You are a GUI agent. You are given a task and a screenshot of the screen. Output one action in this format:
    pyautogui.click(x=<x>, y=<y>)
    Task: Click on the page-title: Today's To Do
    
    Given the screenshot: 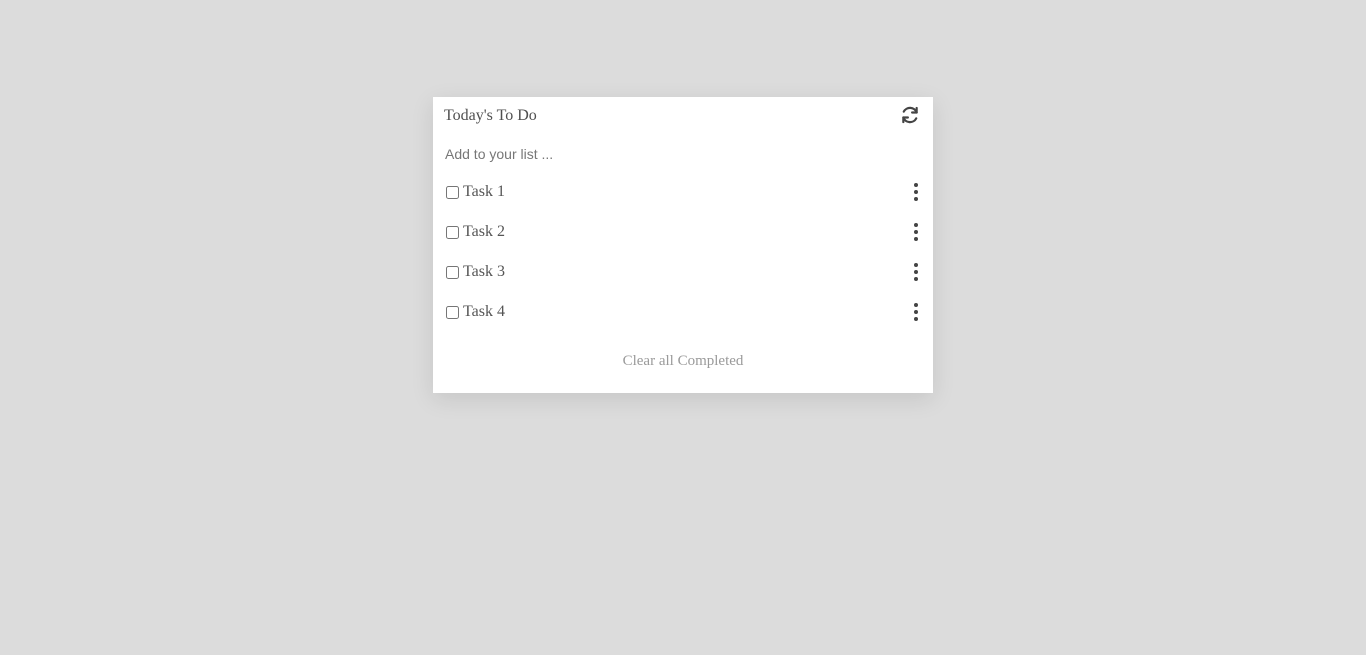 What is the action you would take?
    pyautogui.click(x=490, y=115)
    